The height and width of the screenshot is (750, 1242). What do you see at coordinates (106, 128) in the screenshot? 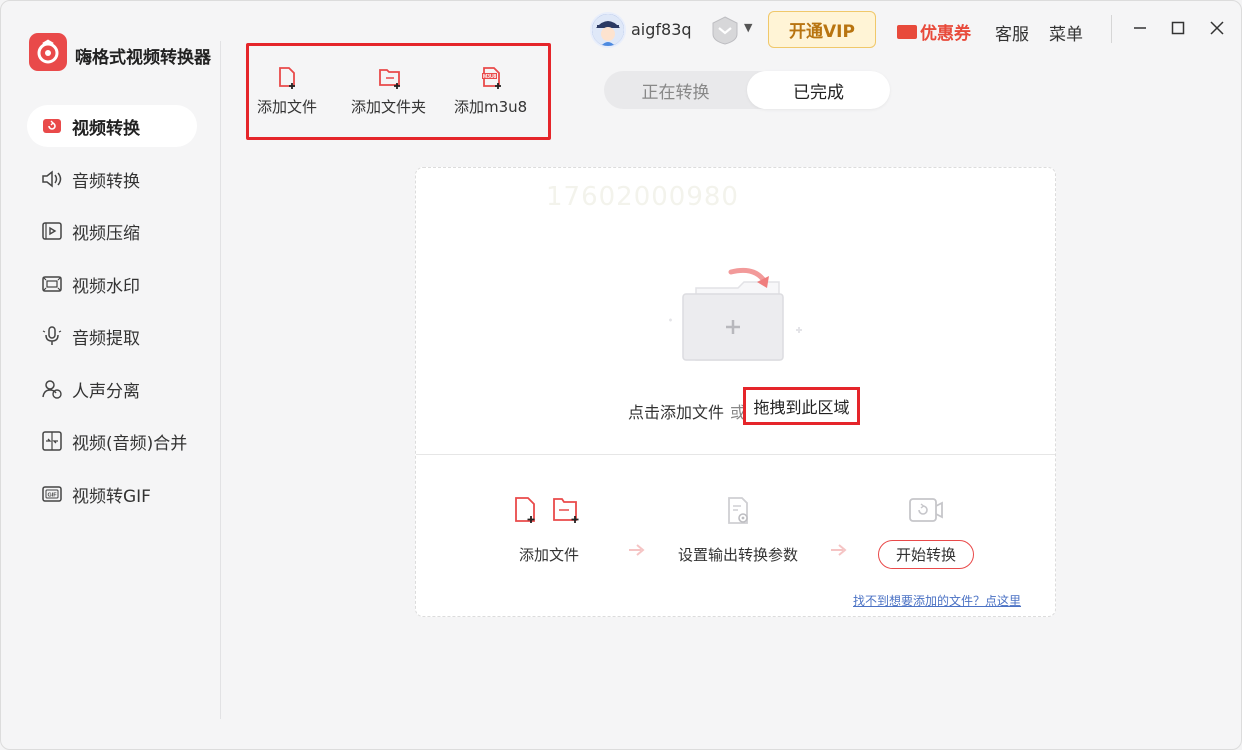
I see `sidebar-item-label: 视频转换` at bounding box center [106, 128].